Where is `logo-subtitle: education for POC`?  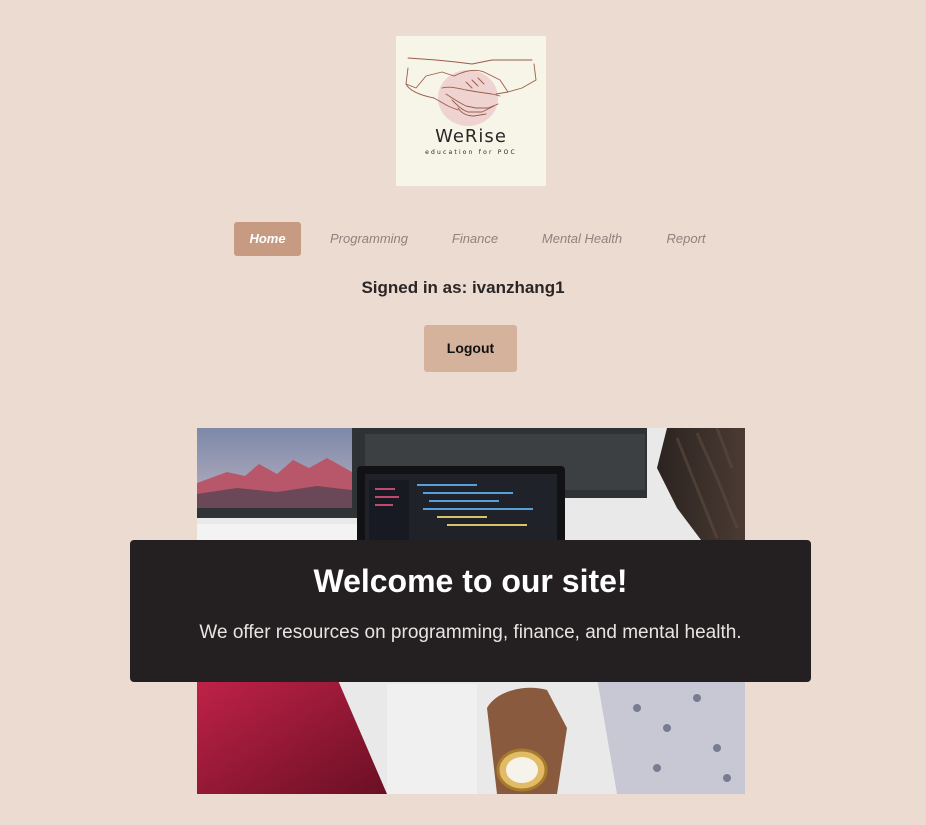
logo-subtitle: education for POC is located at coordinates (471, 152).